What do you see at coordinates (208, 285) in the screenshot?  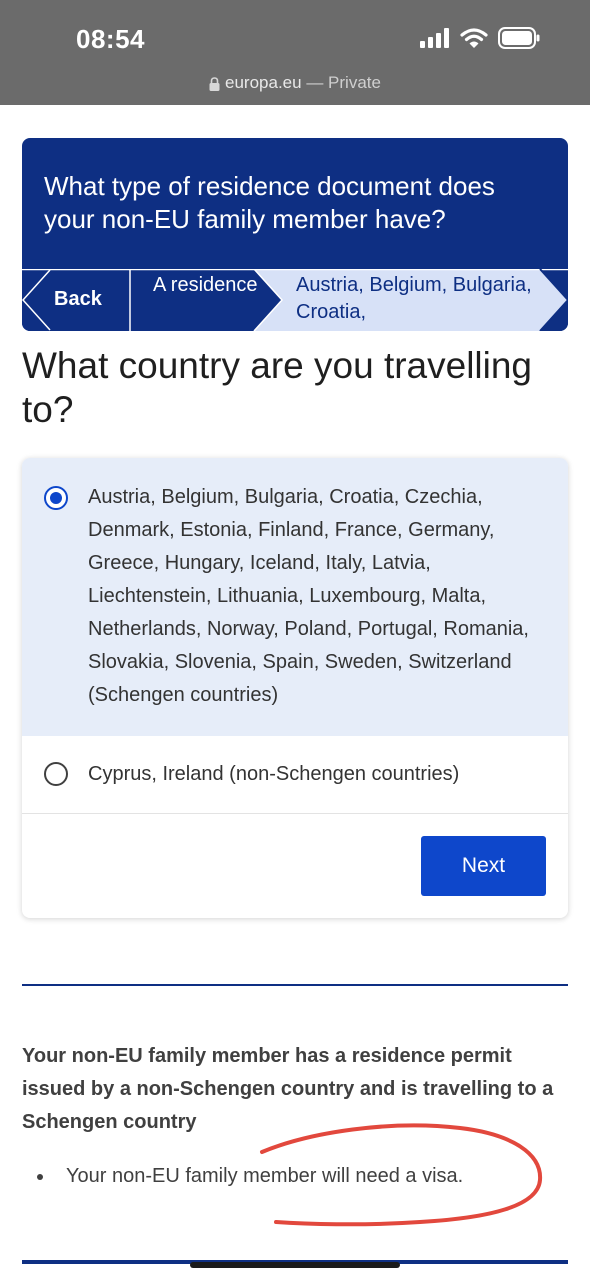 I see `breadcrumb-residence: A residence` at bounding box center [208, 285].